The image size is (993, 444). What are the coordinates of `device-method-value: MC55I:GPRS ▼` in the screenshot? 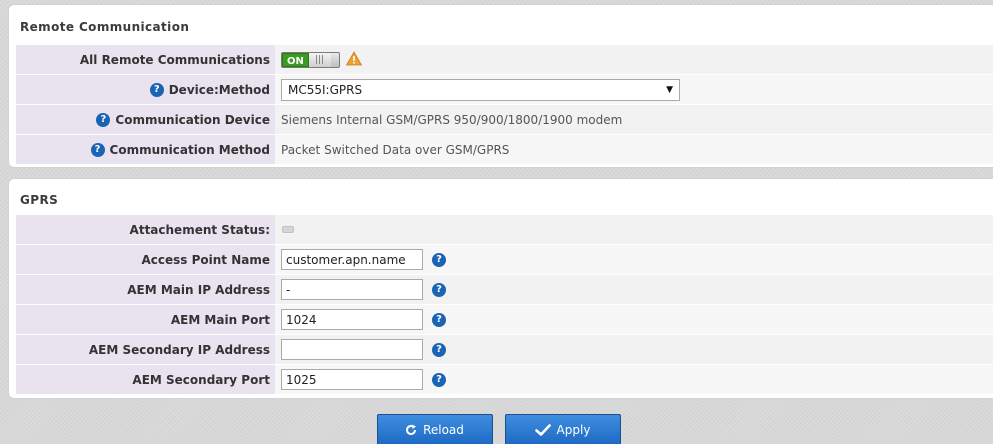 It's located at (634, 89).